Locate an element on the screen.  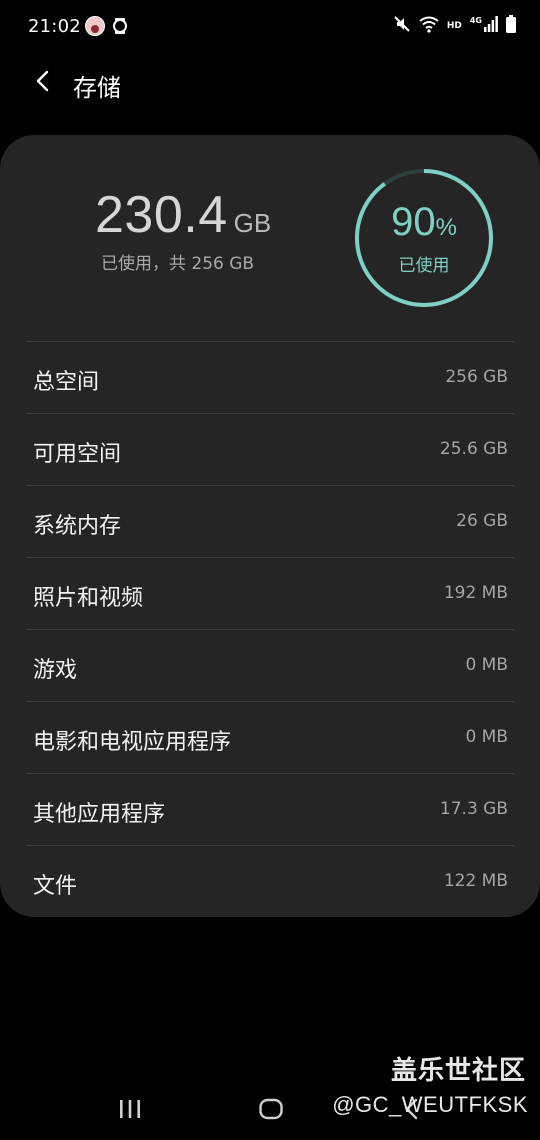
usage-donut: 90% 已使用 is located at coordinates (424, 238).